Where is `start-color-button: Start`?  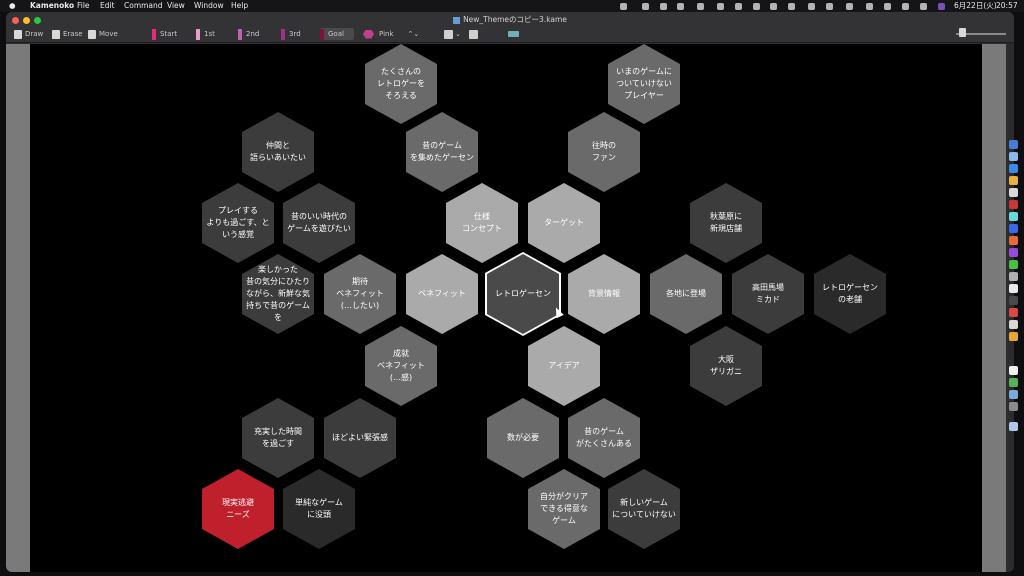
start-color-button: Start is located at coordinates (164, 34).